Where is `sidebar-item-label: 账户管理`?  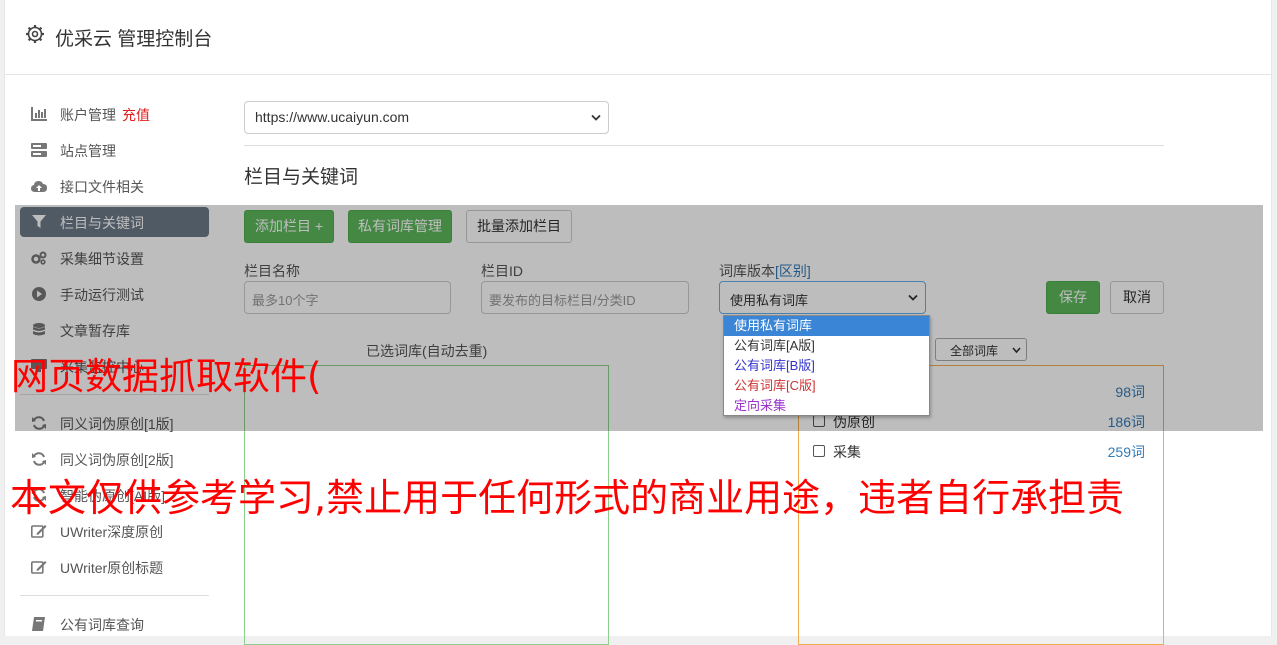 sidebar-item-label: 账户管理 is located at coordinates (88, 115).